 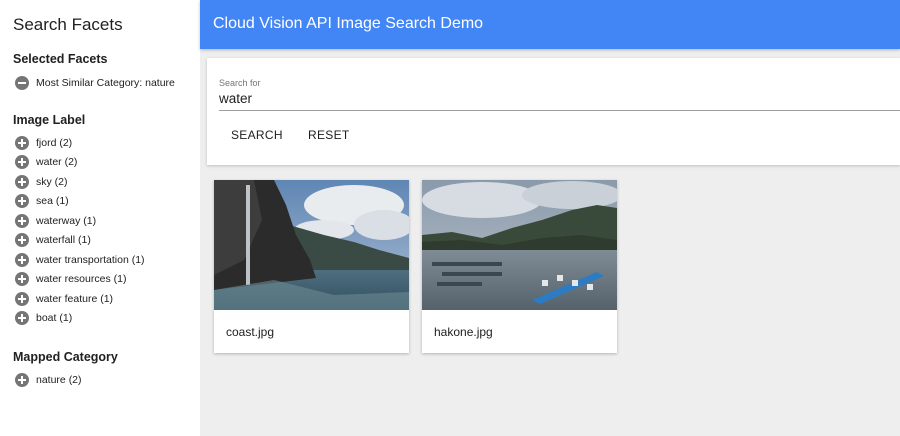 I want to click on result-card: coast.jpg, so click(x=311, y=266).